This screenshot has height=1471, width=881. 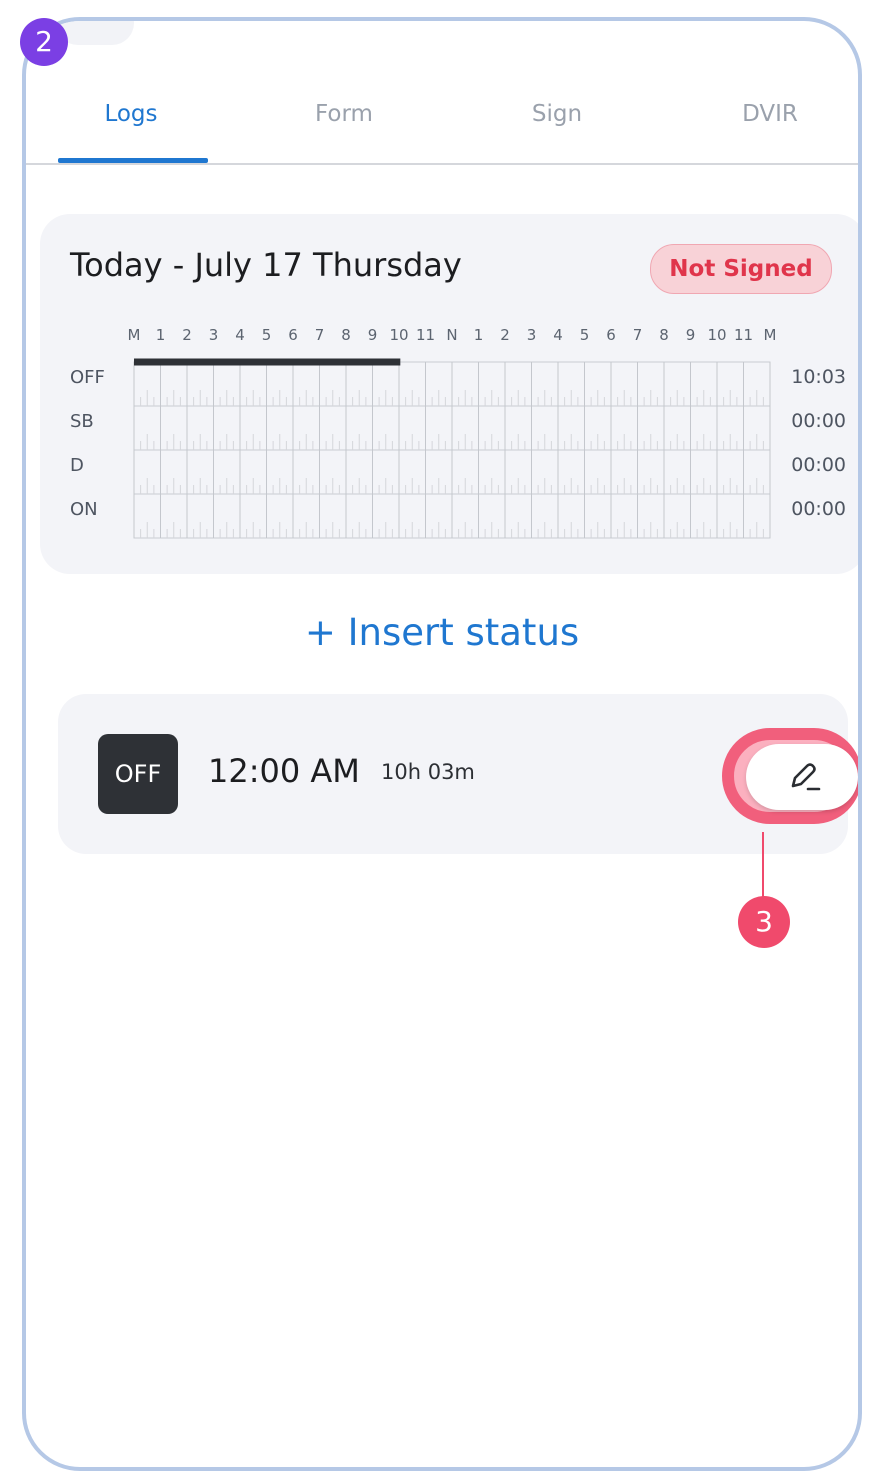 I want to click on insert-status-button: + Insert status, so click(x=442, y=632).